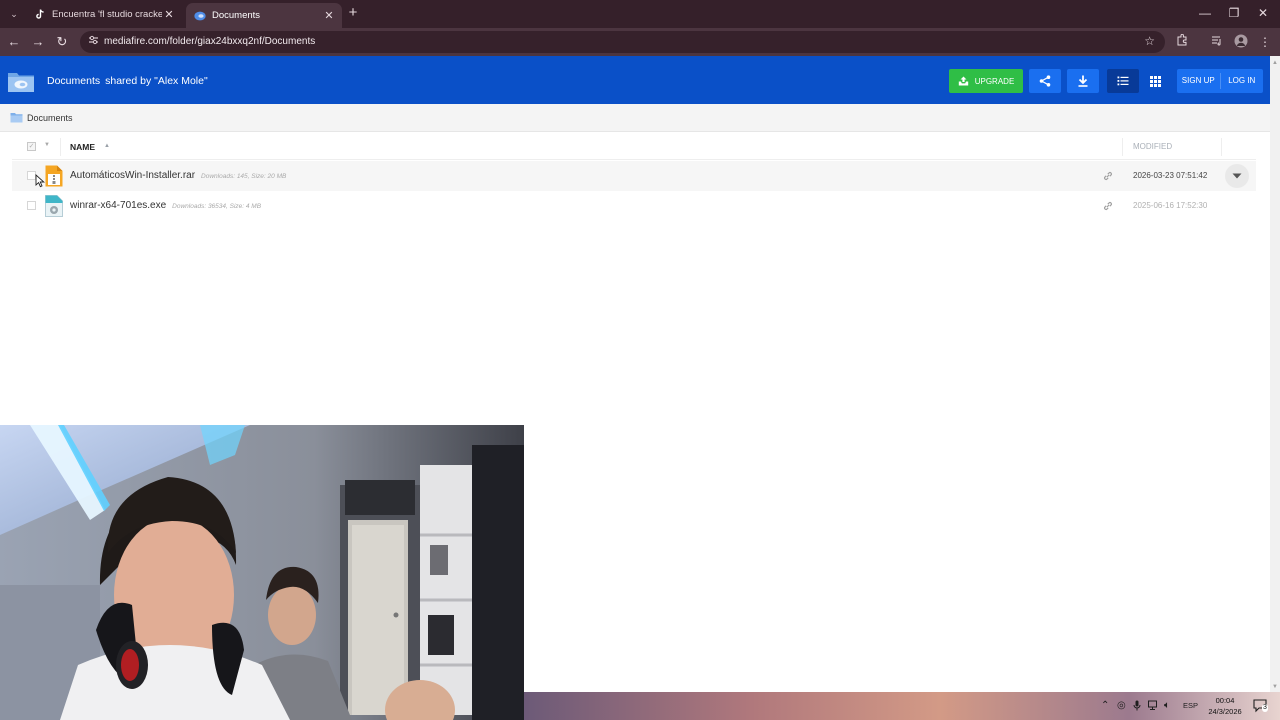 The image size is (1280, 720). What do you see at coordinates (47, 145) in the screenshot?
I see `selection-menu-icon: ▼` at bounding box center [47, 145].